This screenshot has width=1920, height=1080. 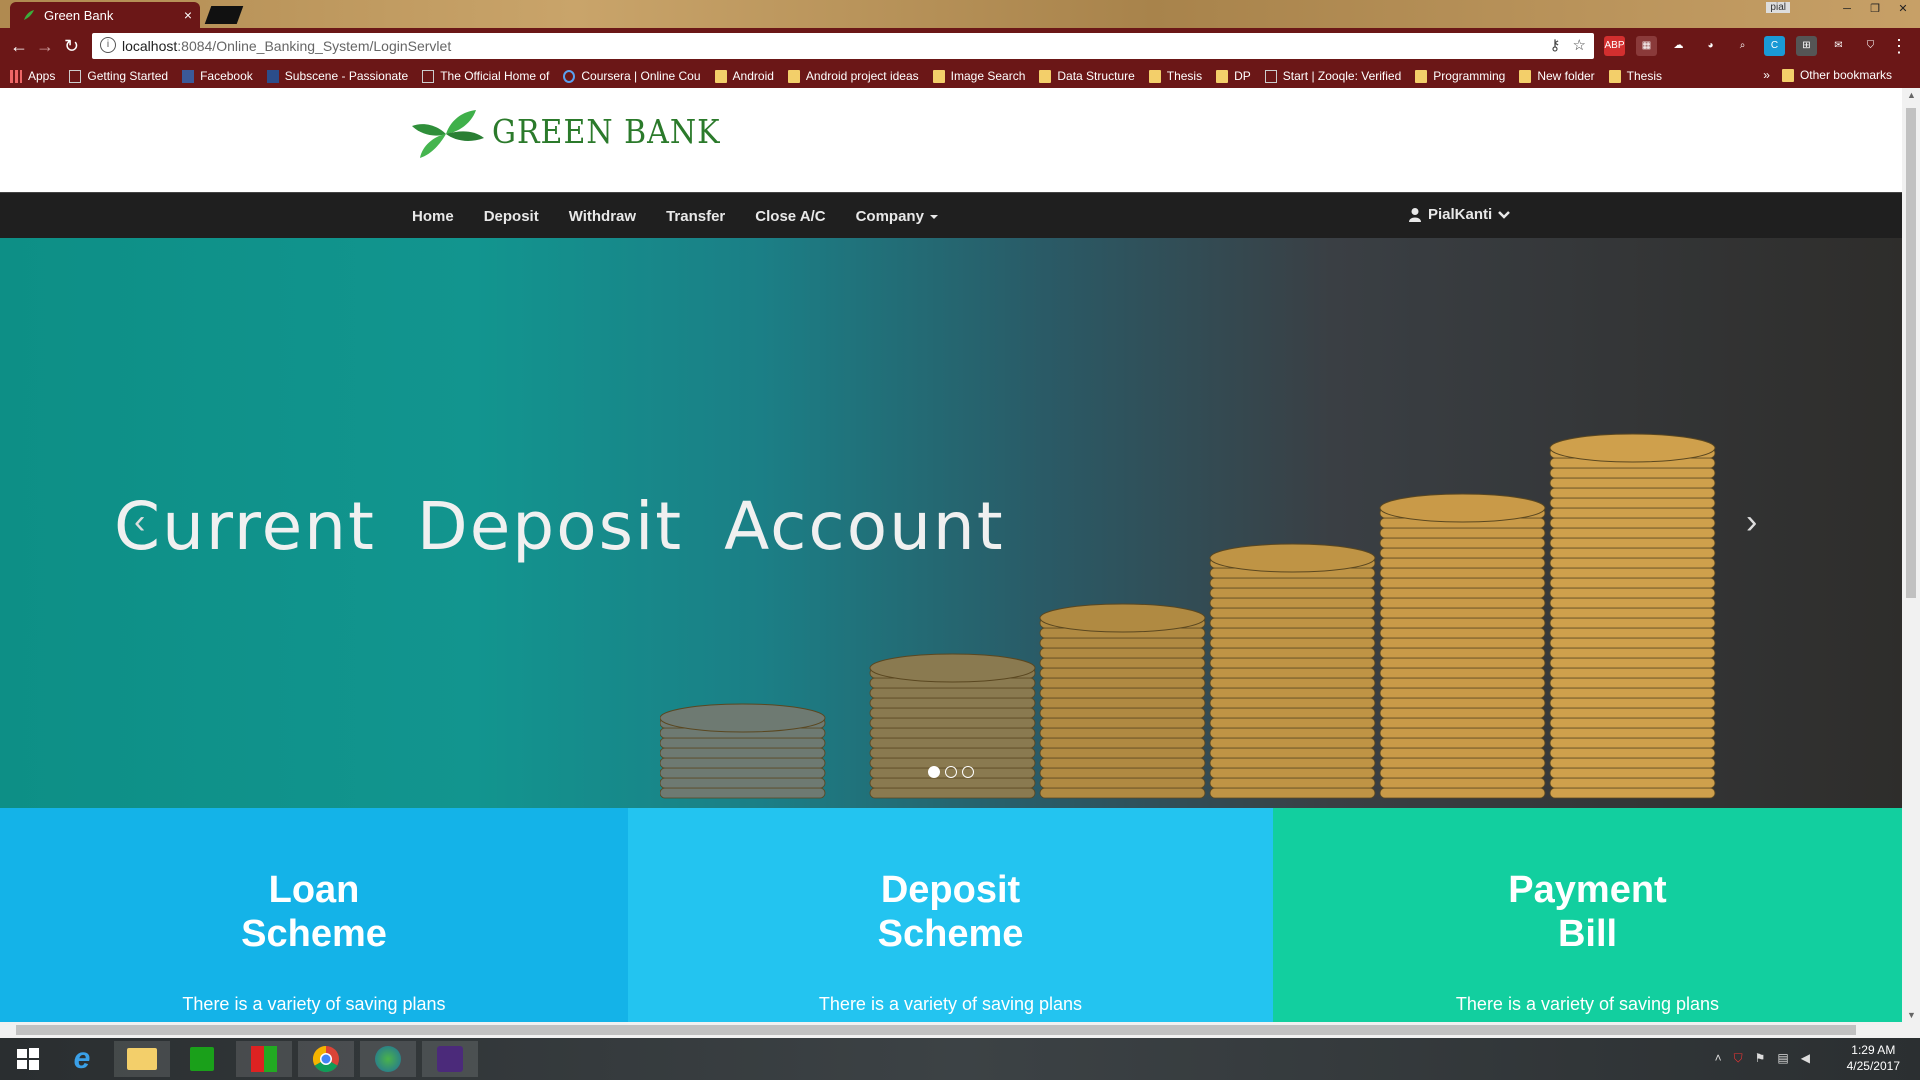 What do you see at coordinates (1557, 76) in the screenshot?
I see `bookmark-item: New folder` at bounding box center [1557, 76].